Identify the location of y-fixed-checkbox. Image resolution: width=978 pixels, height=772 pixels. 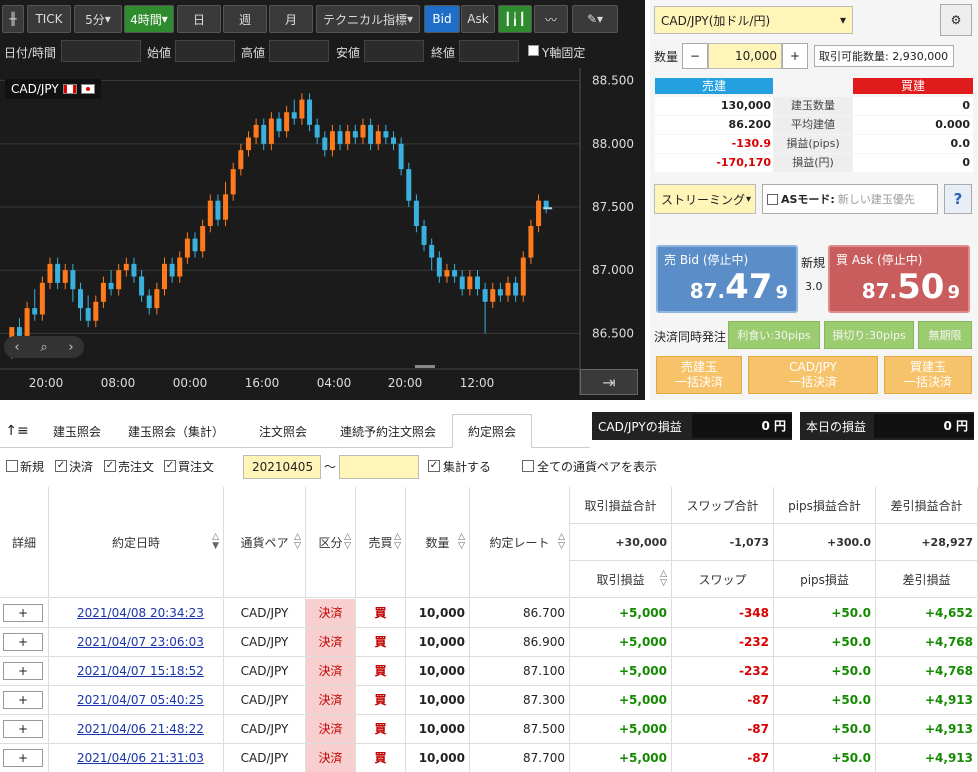
(533, 50).